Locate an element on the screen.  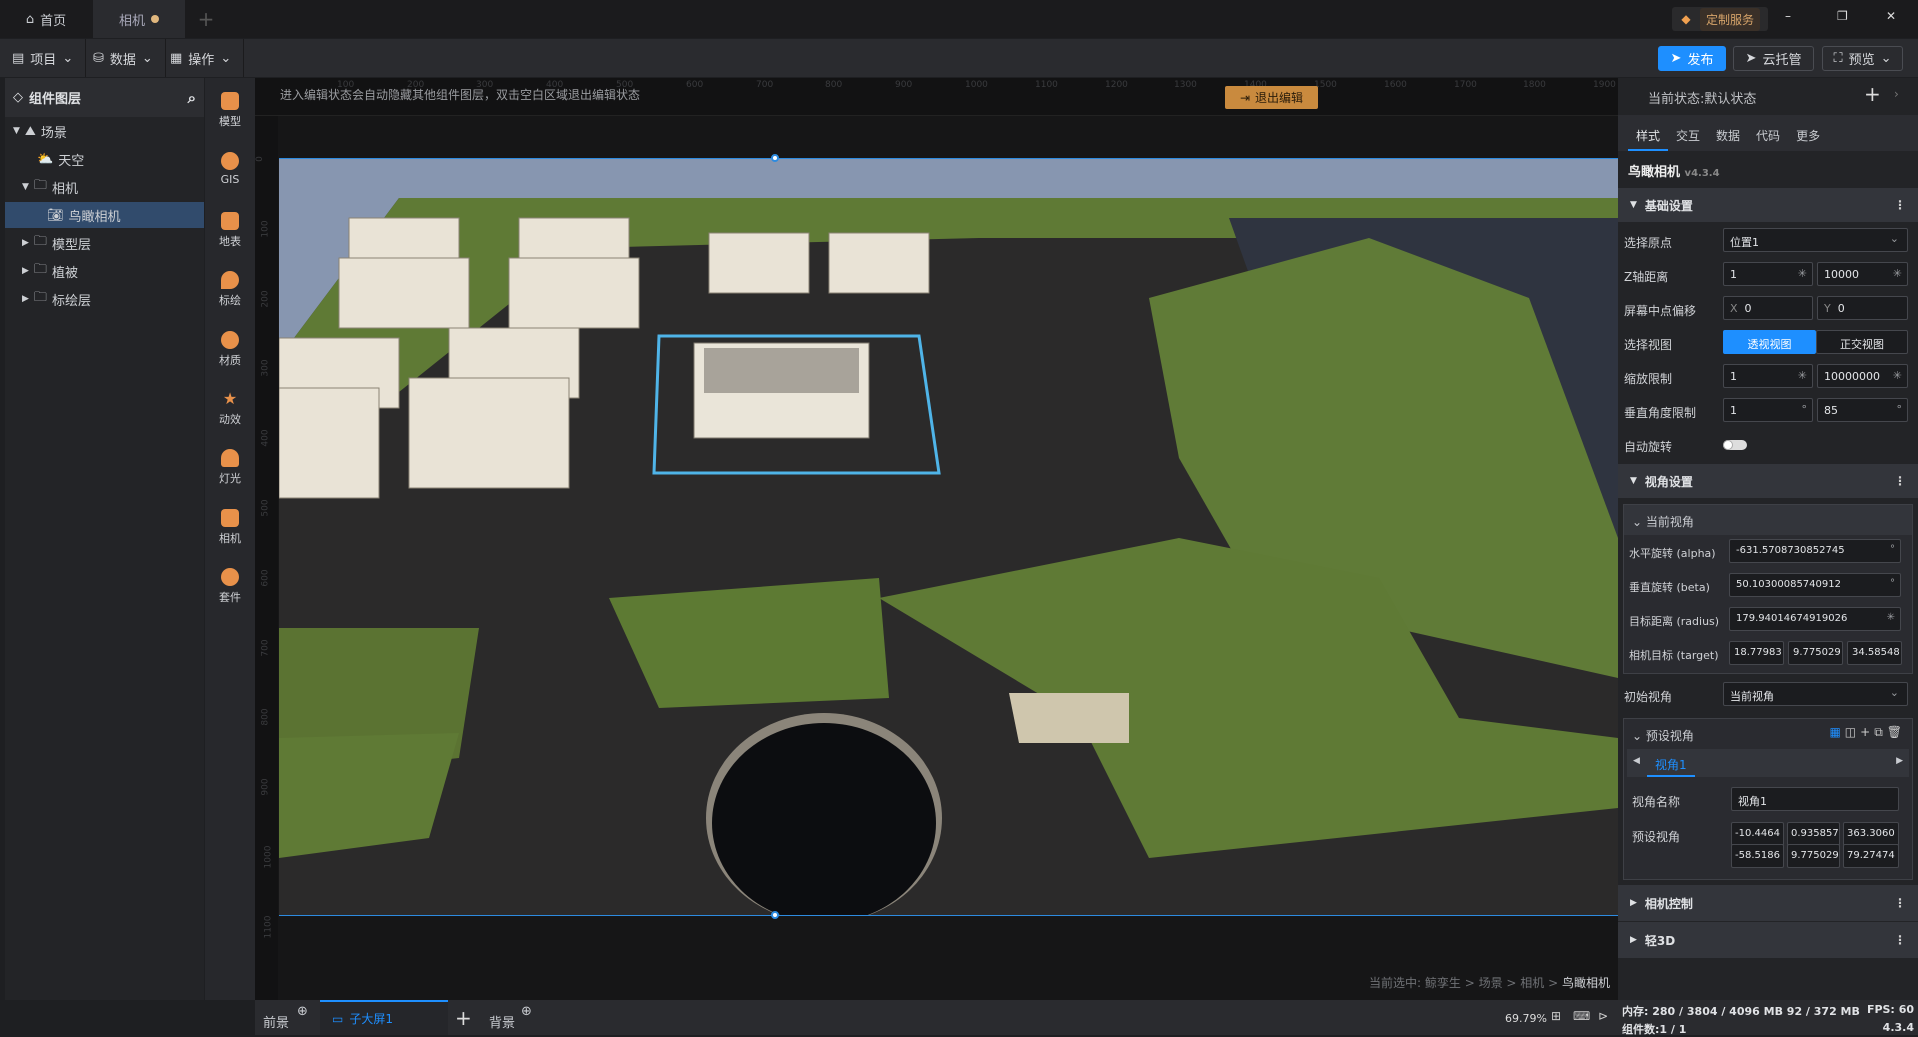
tree-item-birdseye-camera: 📷︎ 鸟瞰相机 is located at coordinates (104, 215).